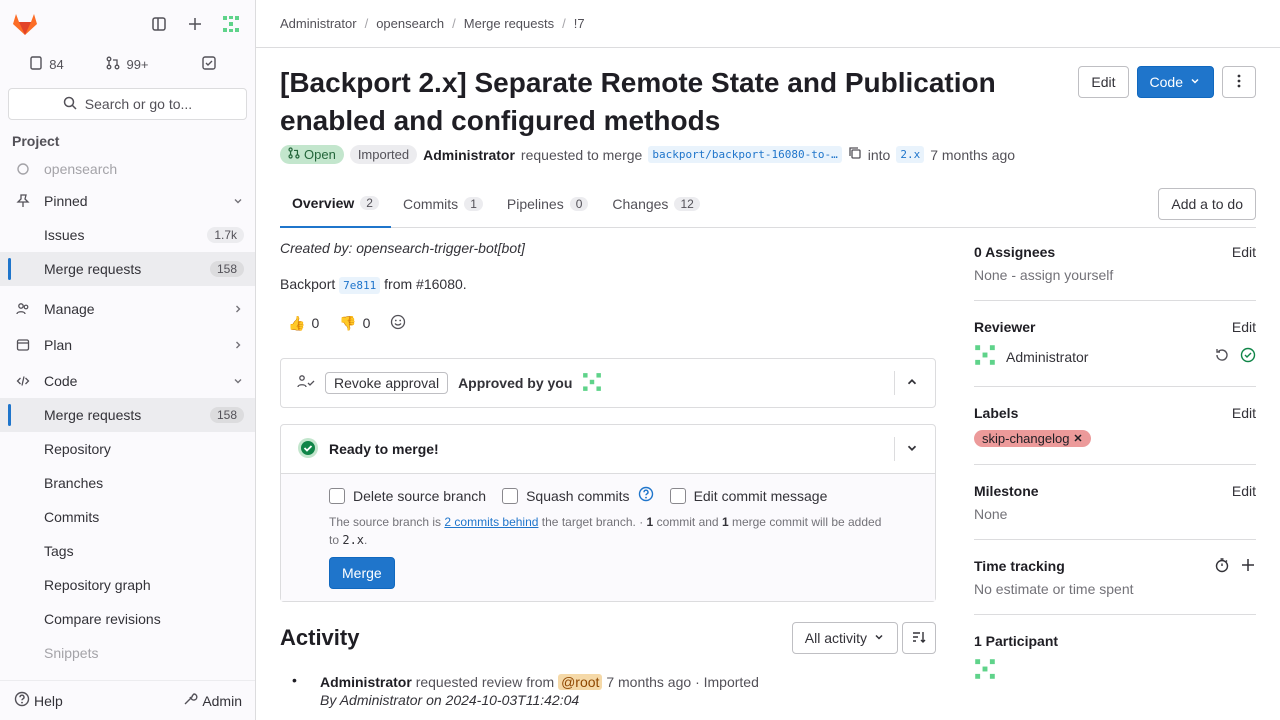  Describe the element at coordinates (24, 169) in the screenshot. I see `project-icon` at that location.